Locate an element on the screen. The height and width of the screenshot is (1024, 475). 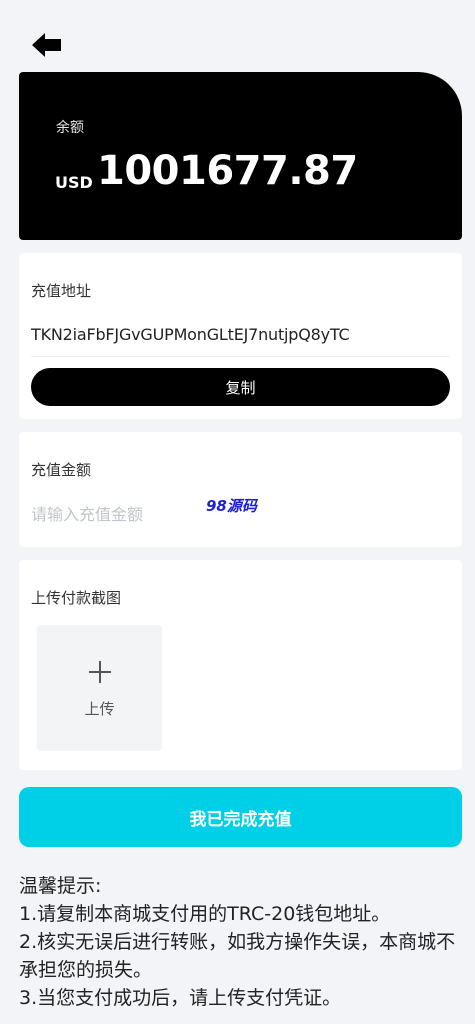
amount-input is located at coordinates (116, 514).